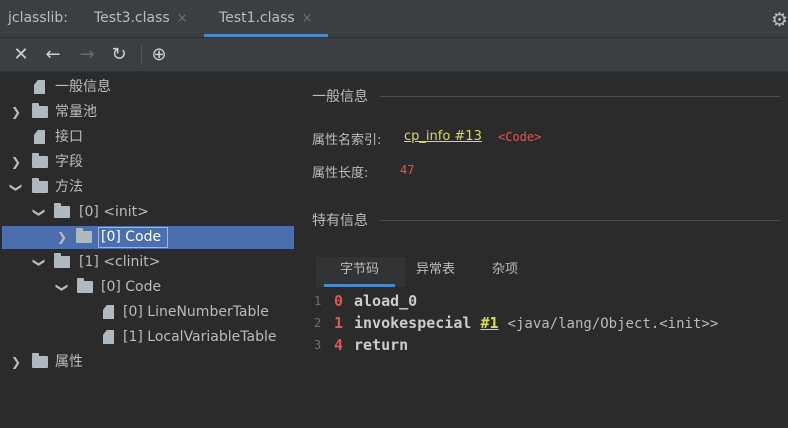 Image resolution: width=788 pixels, height=428 pixels. What do you see at coordinates (394, 55) in the screenshot?
I see `toolbar: ✕ ← → ↻ ⊕` at bounding box center [394, 55].